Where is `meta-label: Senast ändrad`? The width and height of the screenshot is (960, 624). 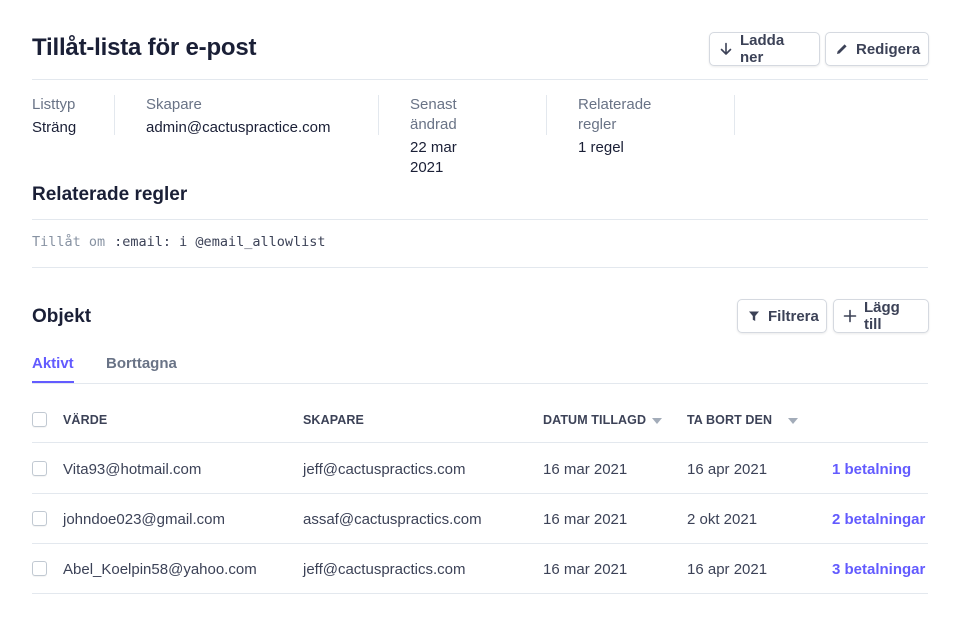
meta-label: Senast ändrad is located at coordinates (433, 114).